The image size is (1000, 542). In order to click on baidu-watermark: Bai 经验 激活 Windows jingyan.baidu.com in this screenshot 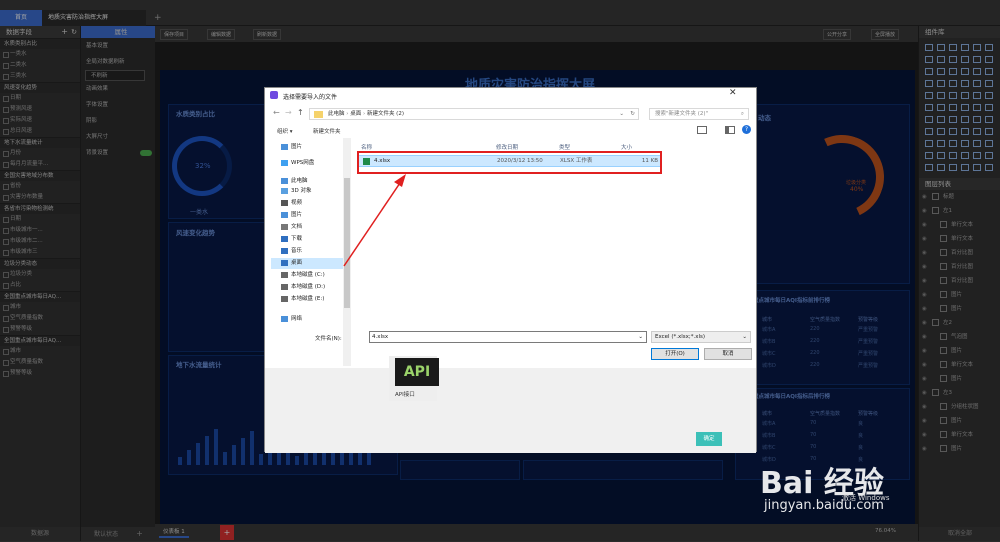, I will do `click(880, 499)`.